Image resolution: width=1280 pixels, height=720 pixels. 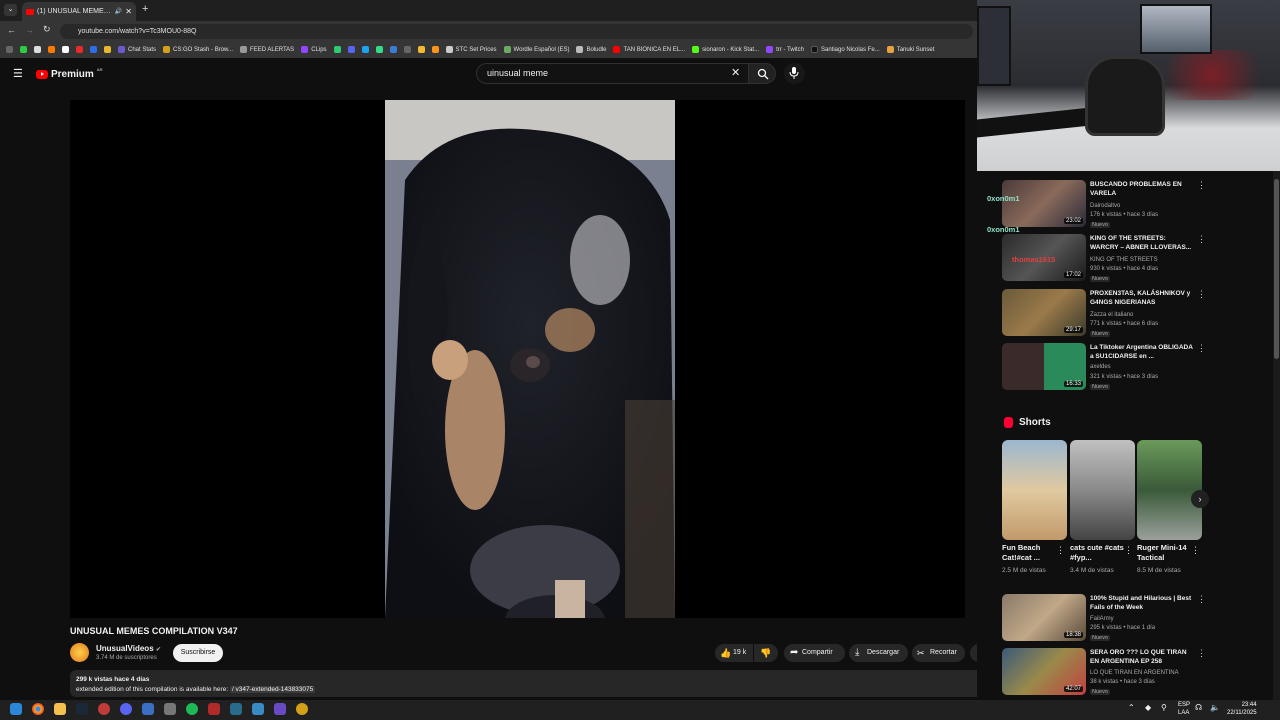 I want to click on search-input: uinusual meme ✕, so click(x=612, y=73).